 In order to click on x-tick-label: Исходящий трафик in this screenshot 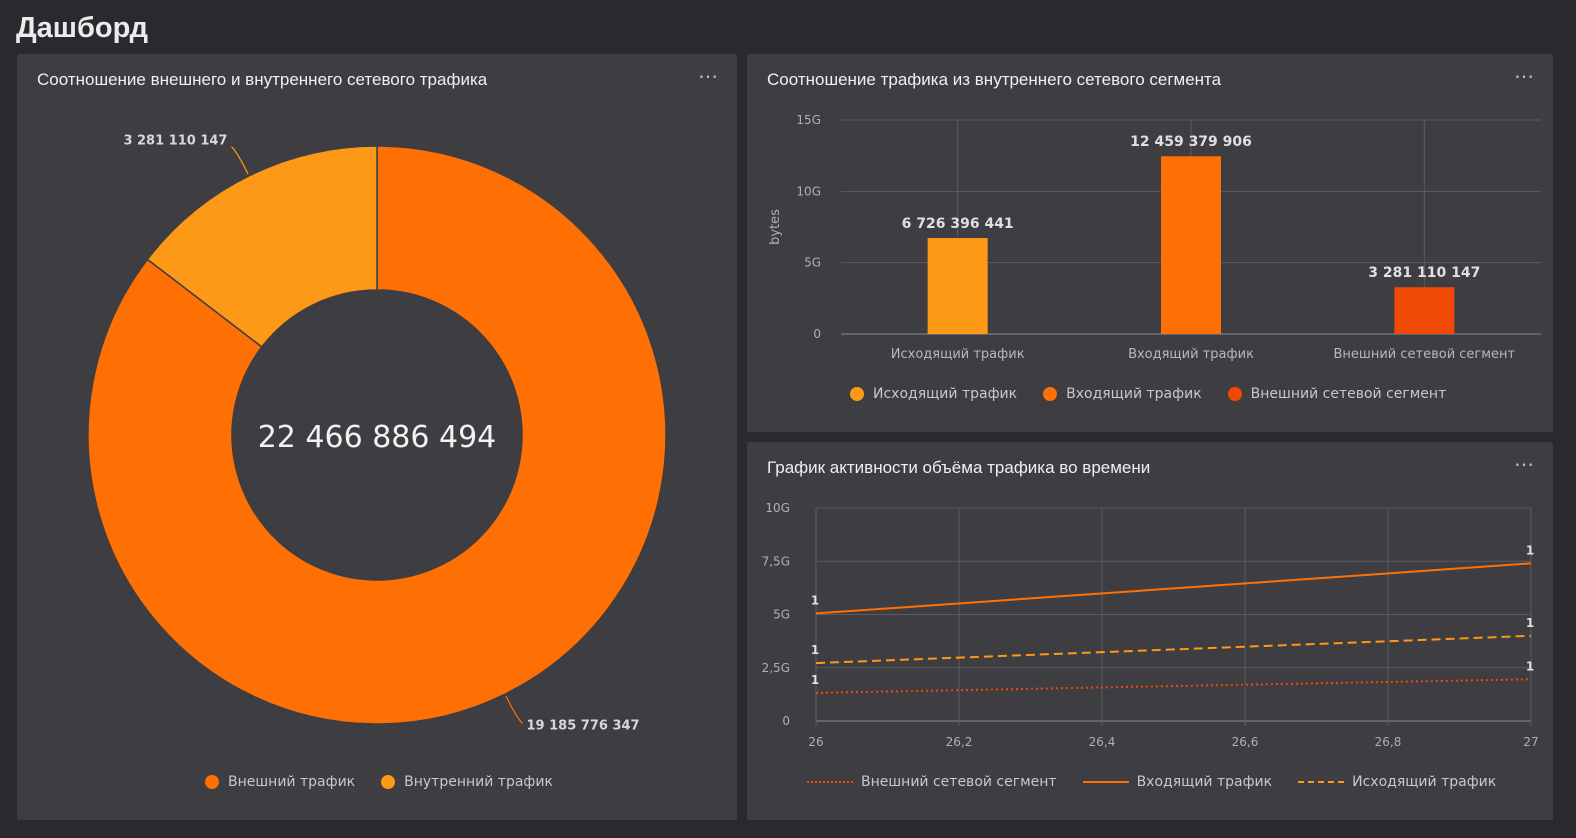, I will do `click(958, 354)`.